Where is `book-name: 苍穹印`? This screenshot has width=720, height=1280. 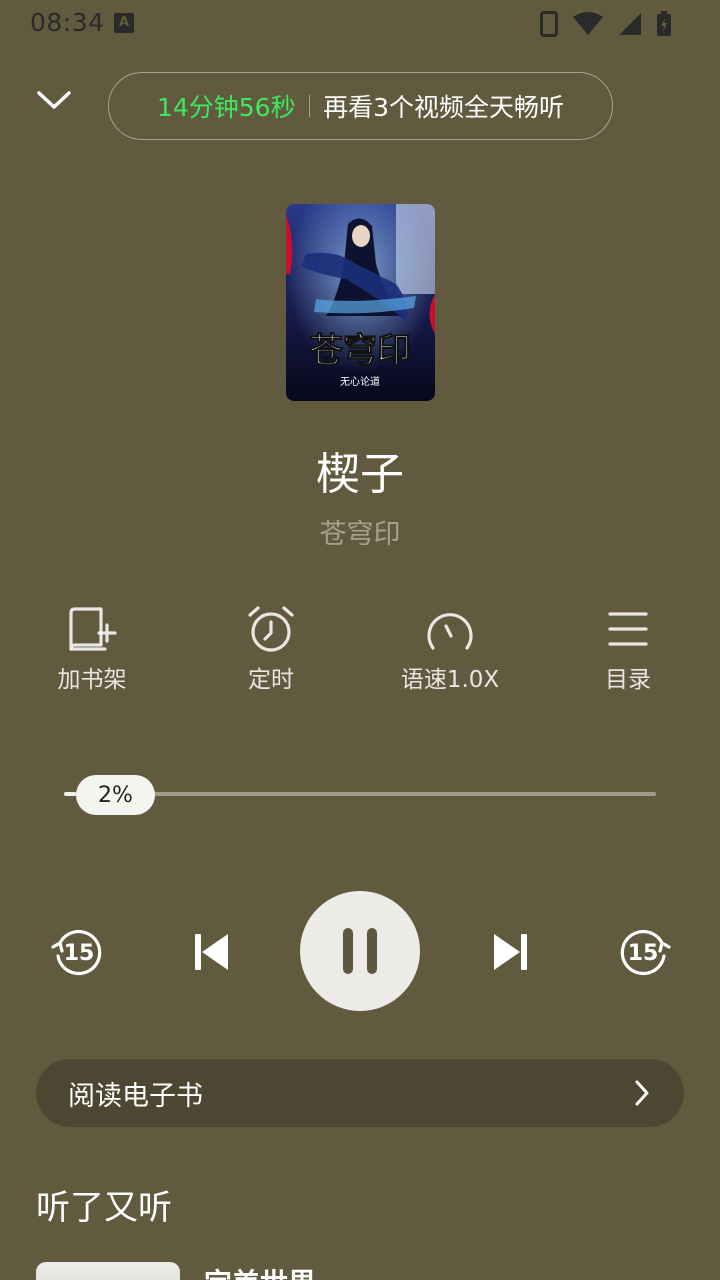
book-name: 苍穹印 is located at coordinates (360, 531).